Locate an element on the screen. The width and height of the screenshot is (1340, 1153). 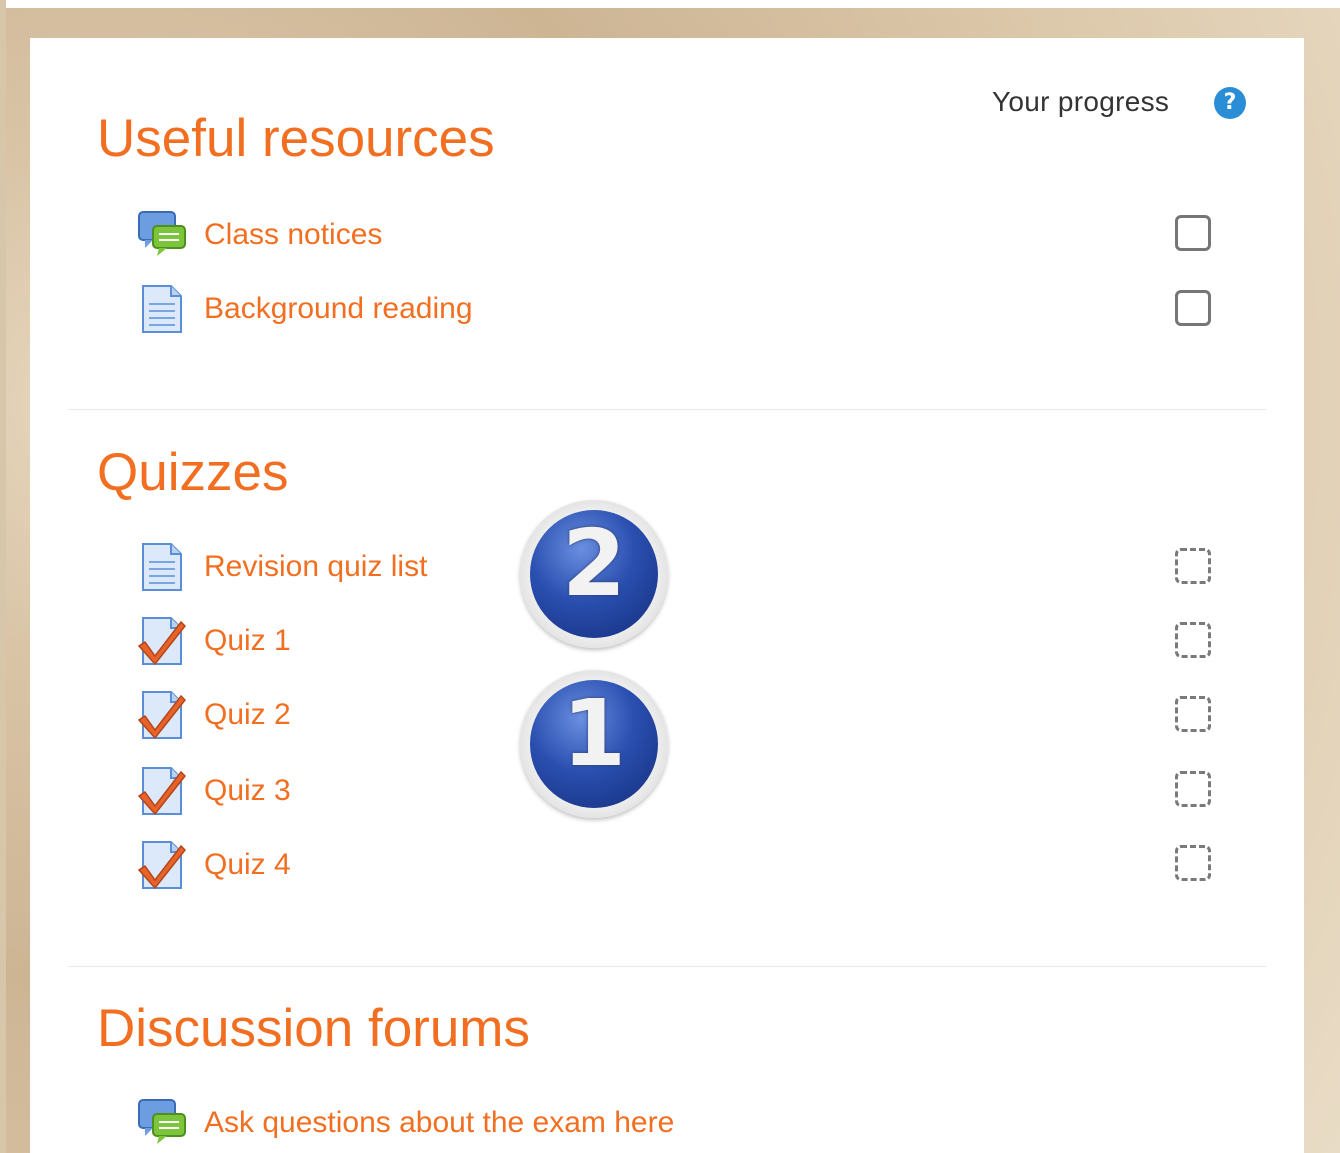
help-icon: ? is located at coordinates (1230, 103).